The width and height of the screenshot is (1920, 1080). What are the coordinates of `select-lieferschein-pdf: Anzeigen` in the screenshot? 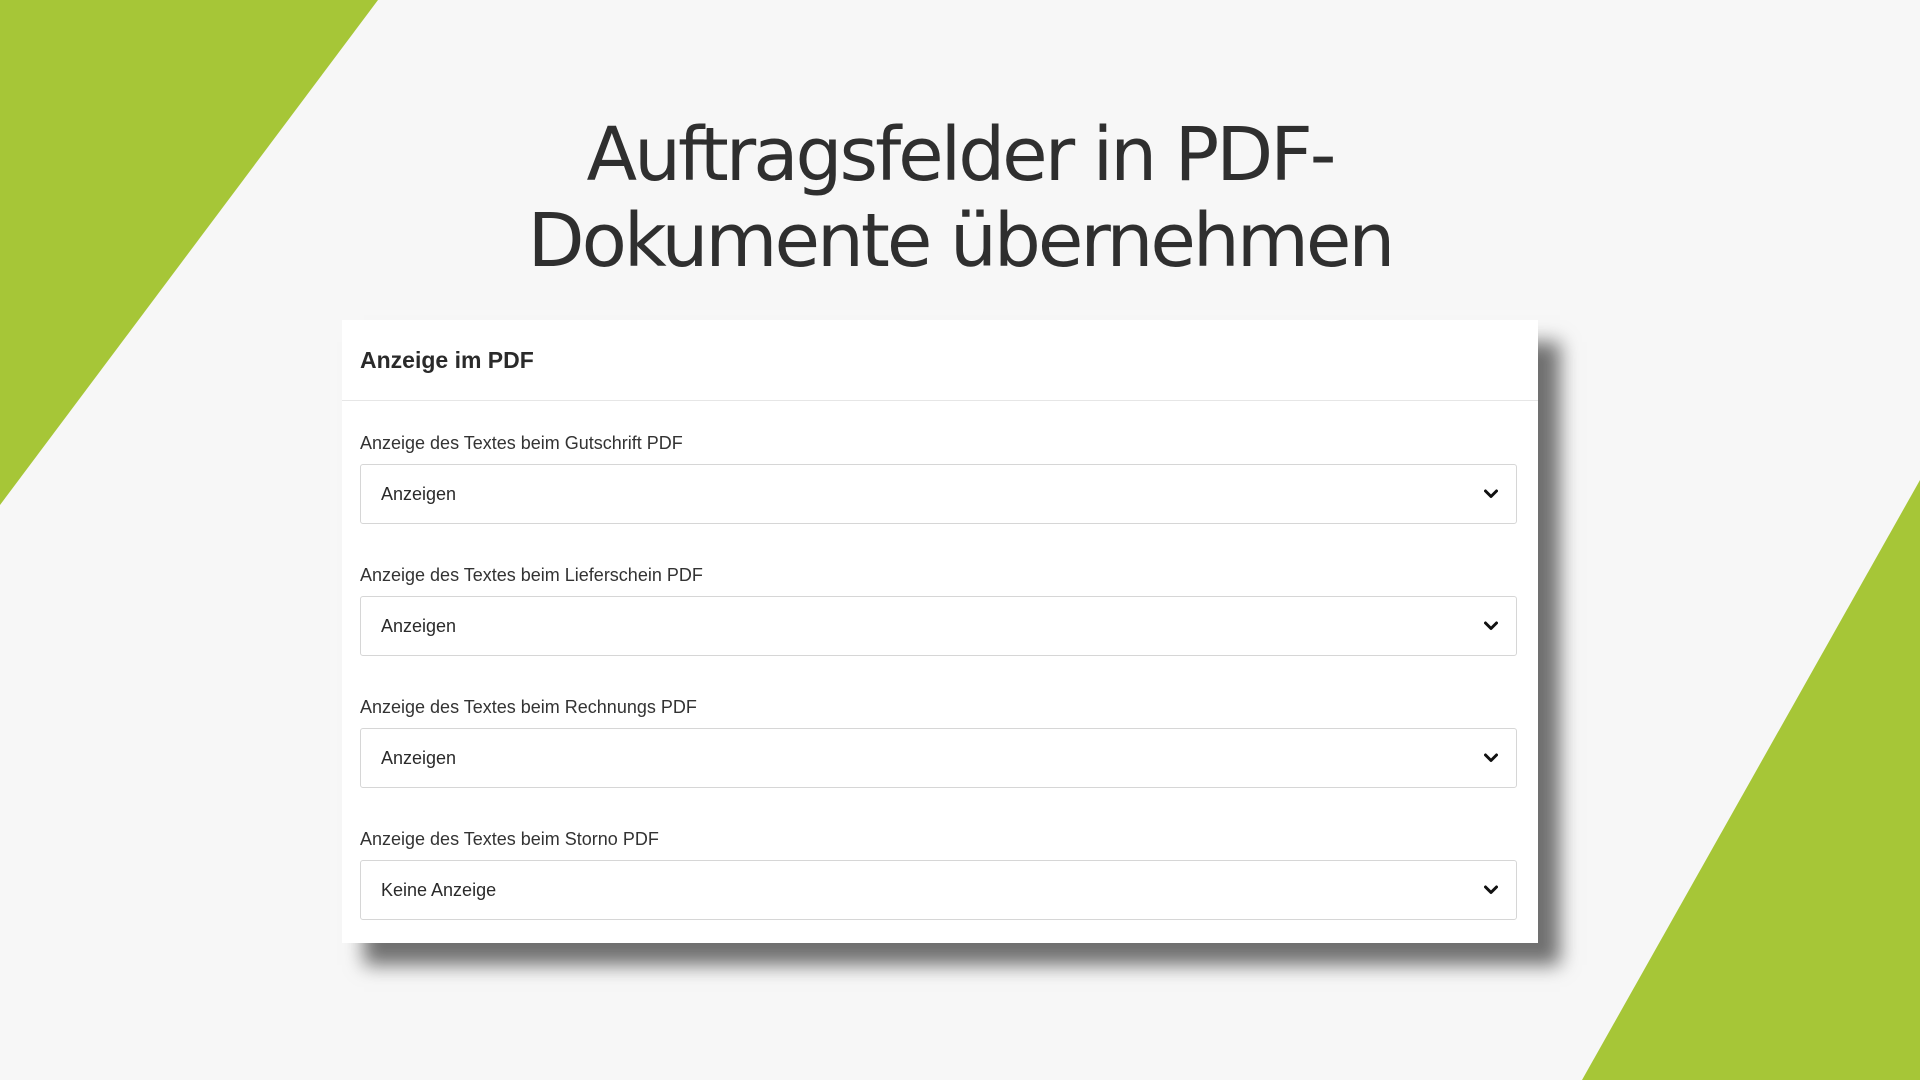 It's located at (938, 626).